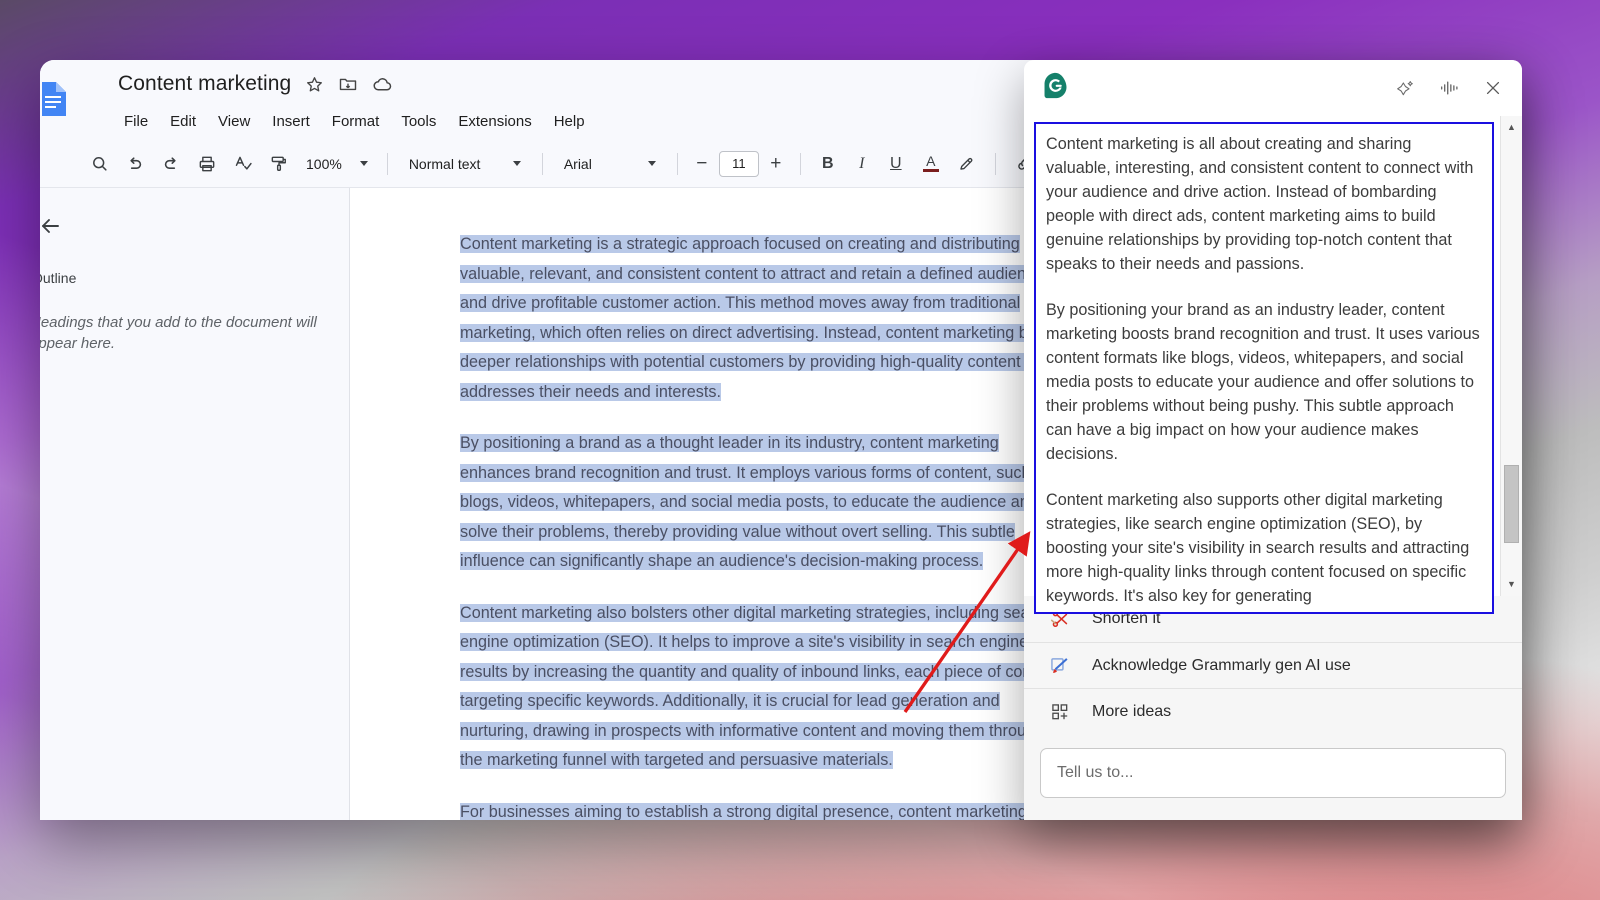 Image resolution: width=1600 pixels, height=900 pixels. Describe the element at coordinates (1055, 88) in the screenshot. I see `grammarly-logo-icon` at that location.